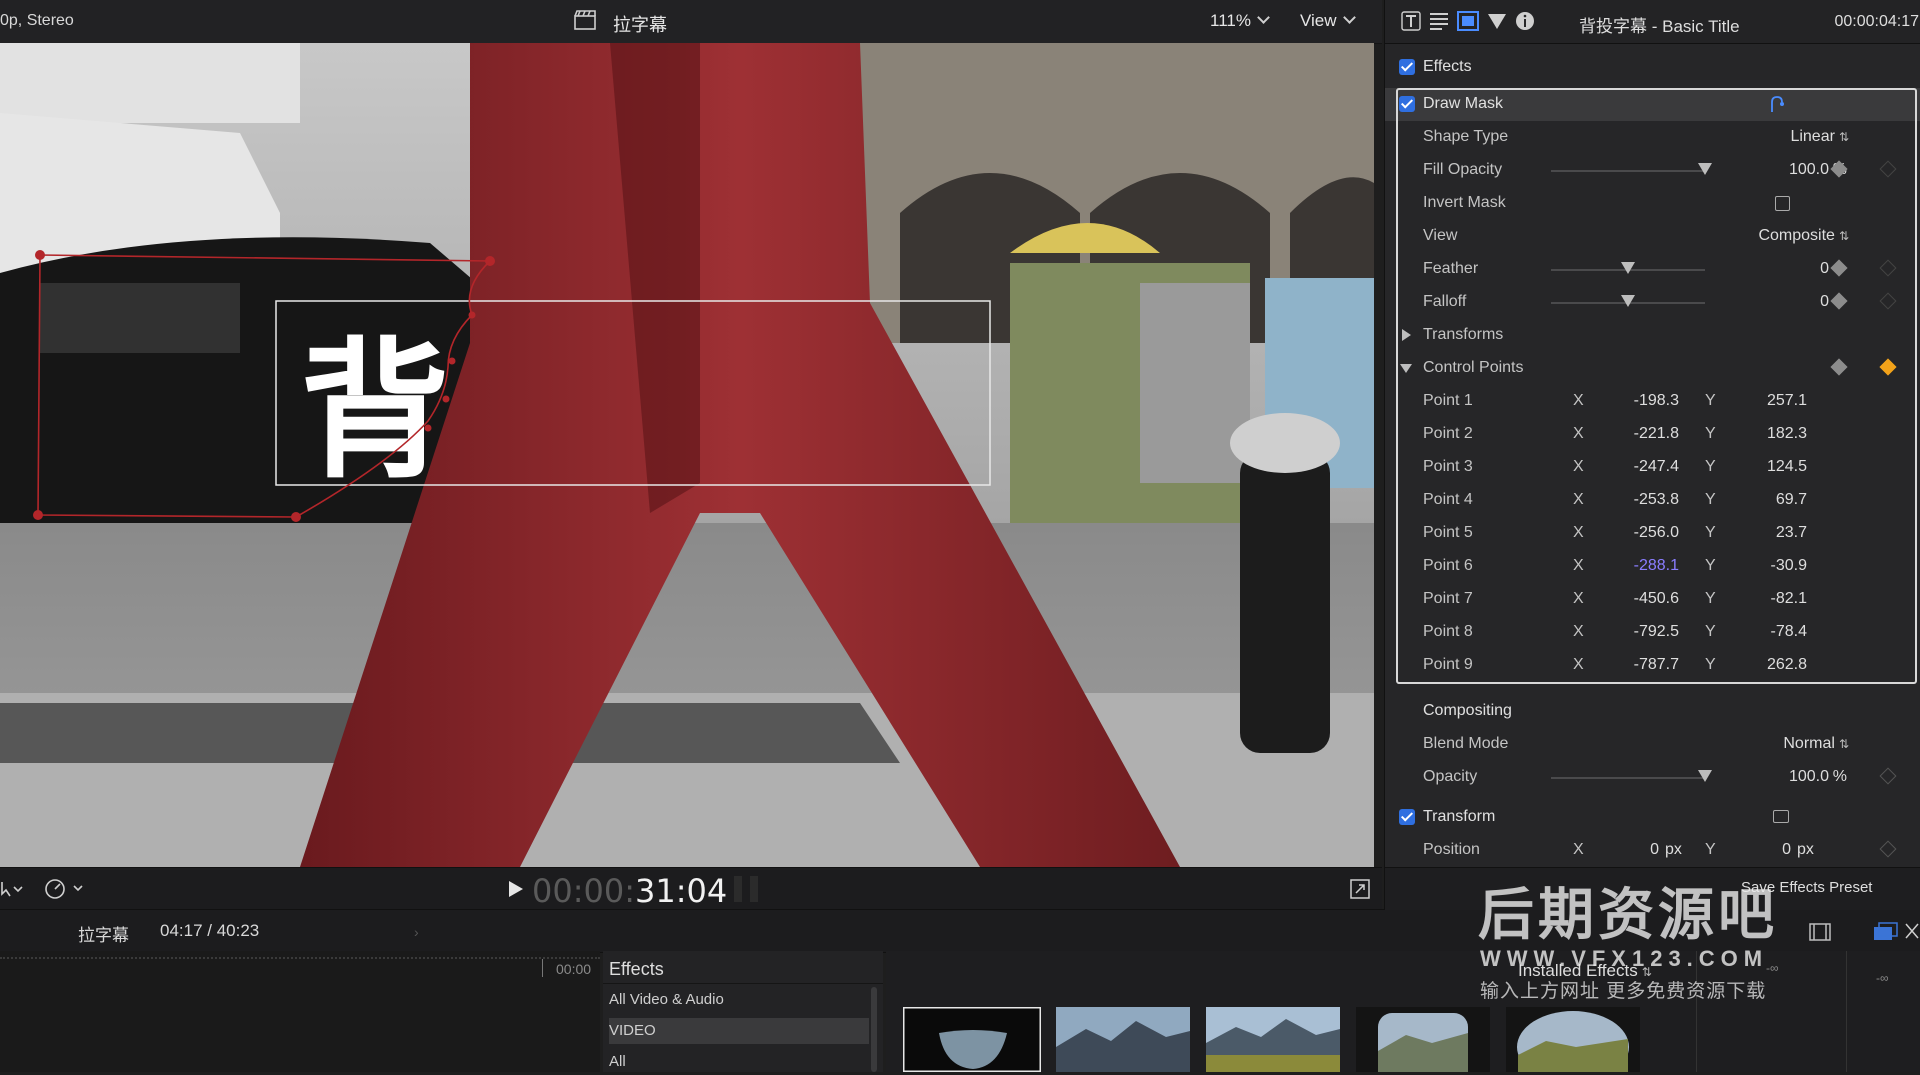 This screenshot has height=1075, width=1920. Describe the element at coordinates (1820, 932) in the screenshot. I see `filmstrip-icon` at that location.